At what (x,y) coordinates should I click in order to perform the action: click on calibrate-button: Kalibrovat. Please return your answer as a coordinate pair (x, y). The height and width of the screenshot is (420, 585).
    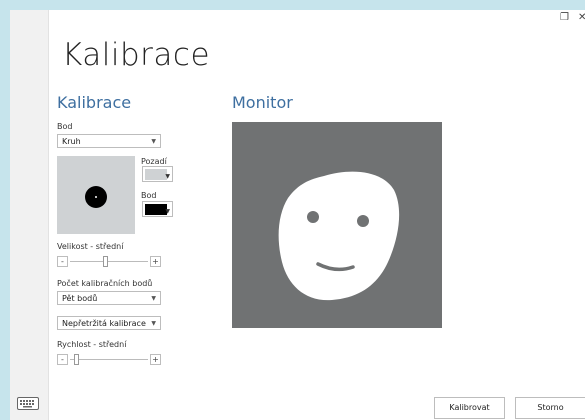
    Looking at the image, I should click on (469, 408).